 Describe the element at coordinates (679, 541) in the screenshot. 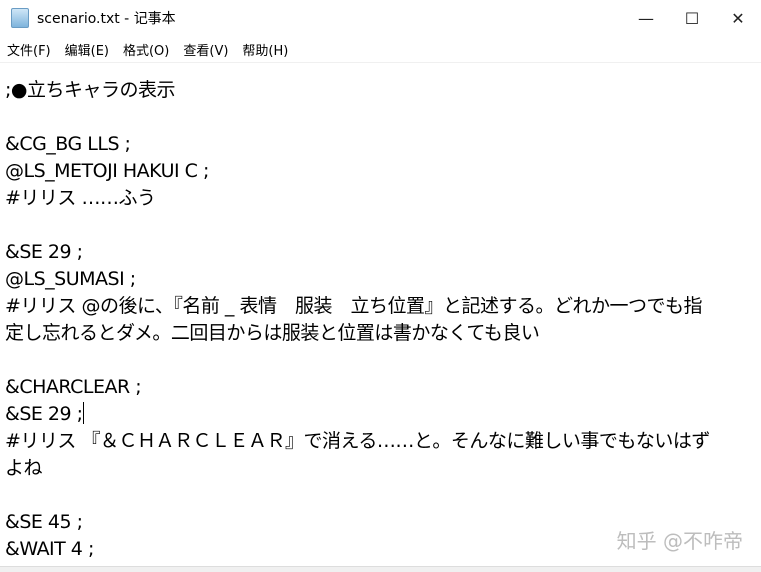

I see `watermark: 知乎 @不咋帝` at that location.